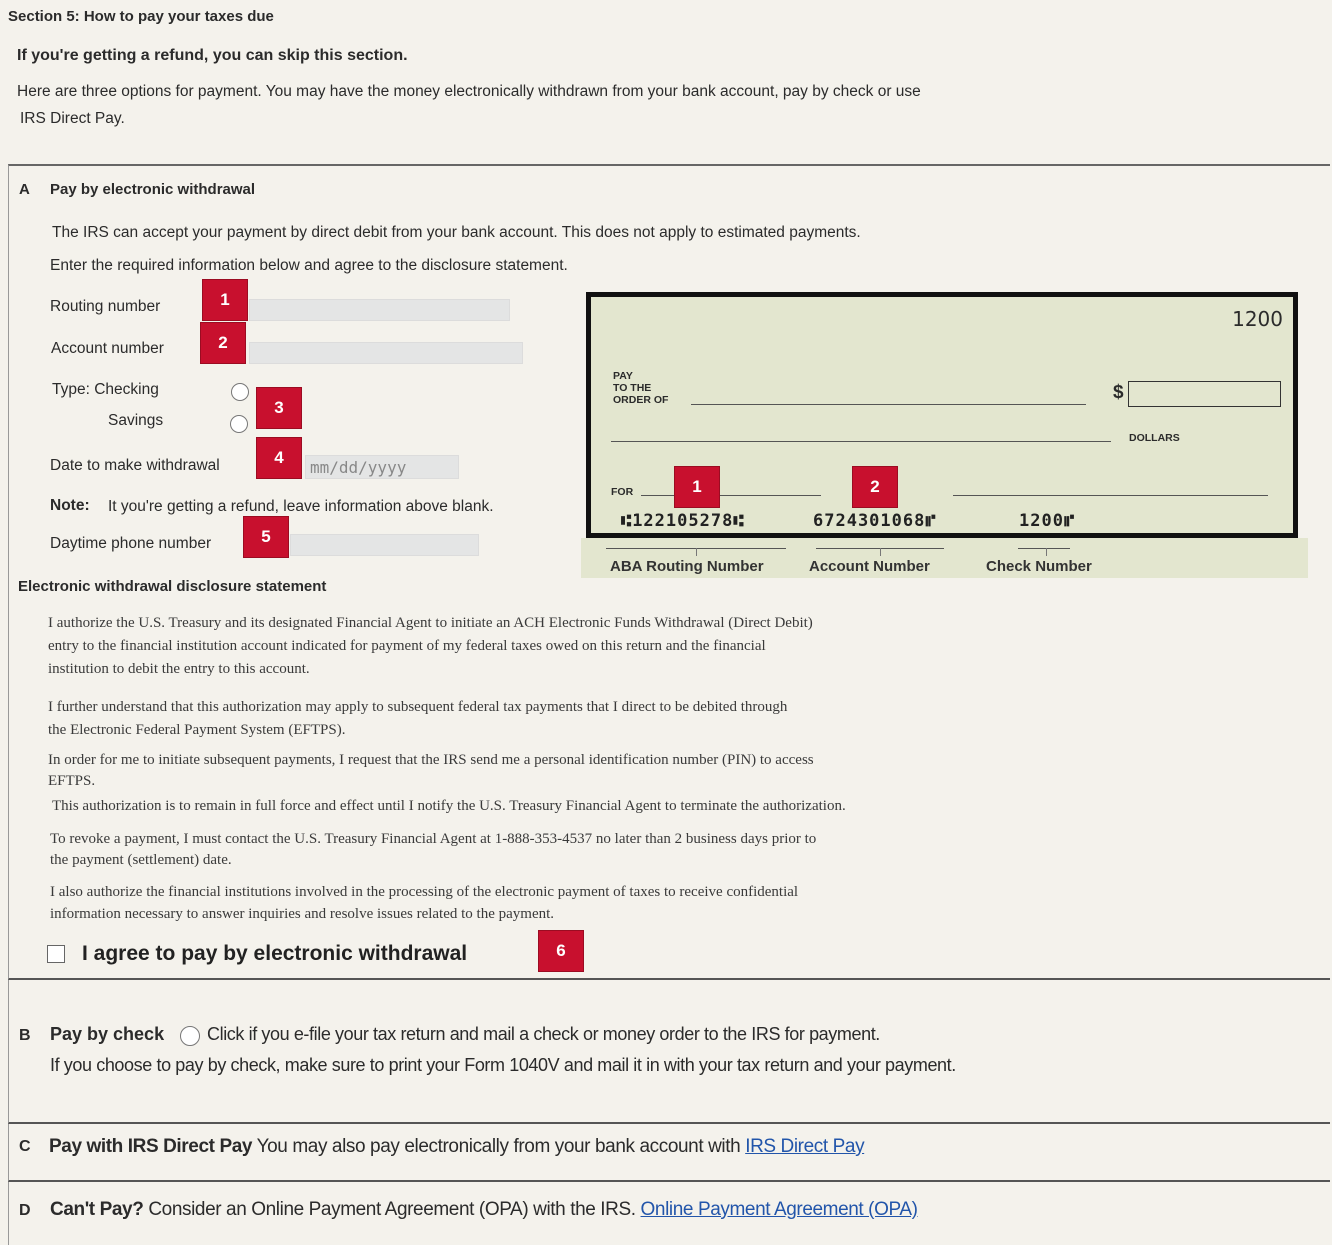  I want to click on badge-5: 5, so click(266, 537).